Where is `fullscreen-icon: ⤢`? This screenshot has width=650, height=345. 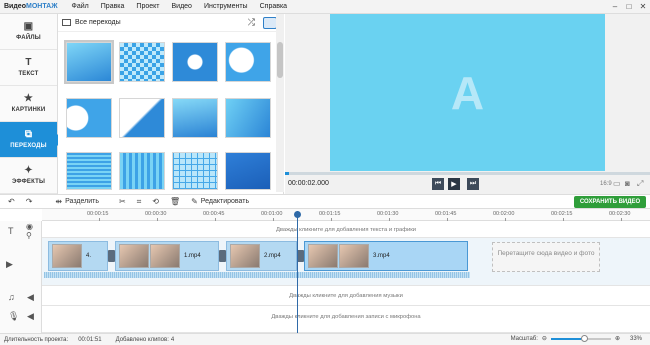 fullscreen-icon: ⤢ is located at coordinates (640, 184).